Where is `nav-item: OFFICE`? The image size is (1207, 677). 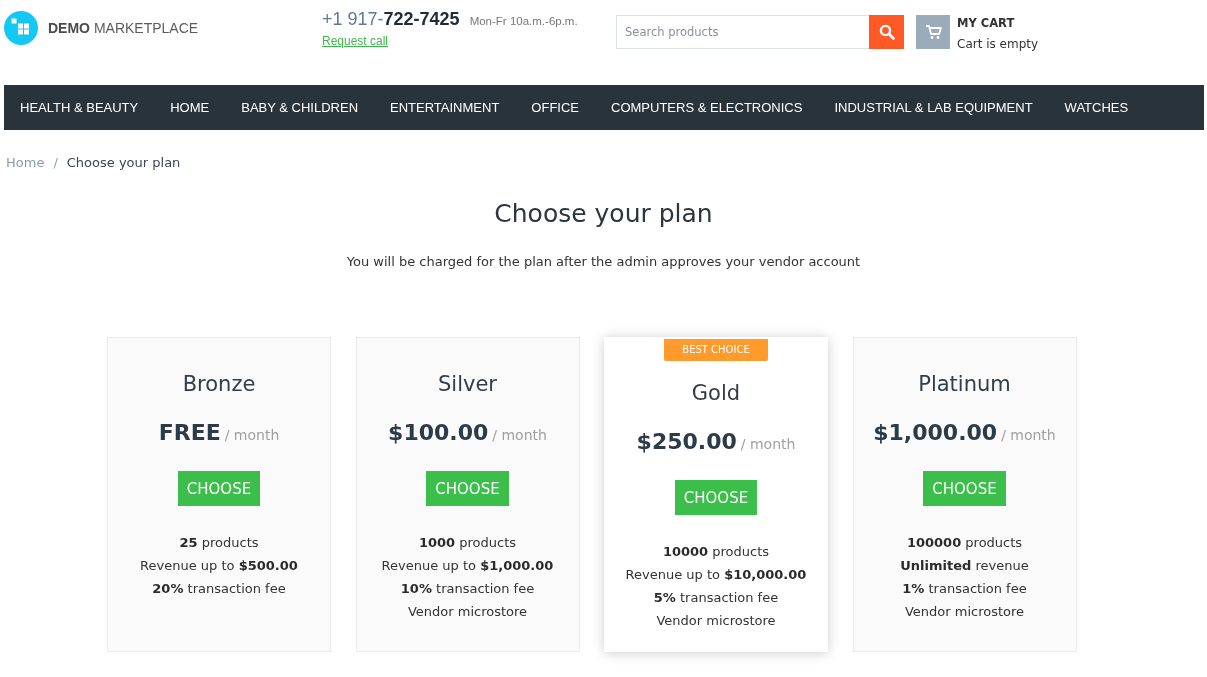
nav-item: OFFICE is located at coordinates (555, 107).